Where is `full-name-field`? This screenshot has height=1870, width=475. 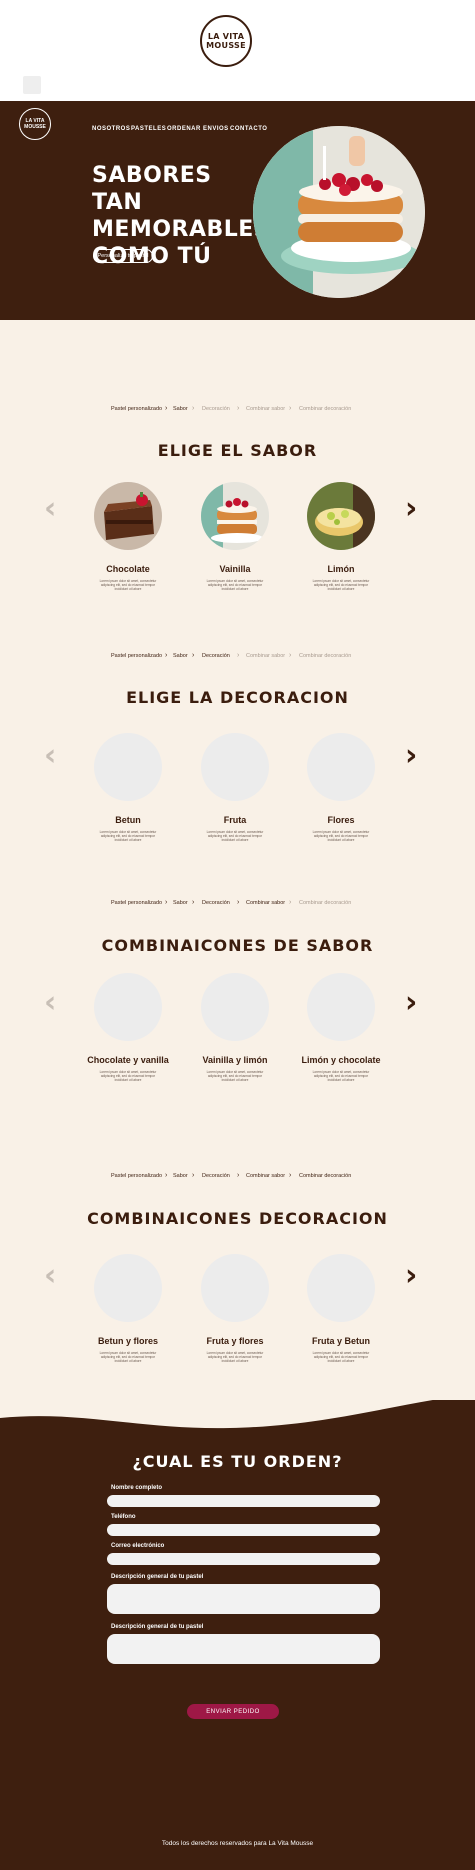 full-name-field is located at coordinates (243, 1501).